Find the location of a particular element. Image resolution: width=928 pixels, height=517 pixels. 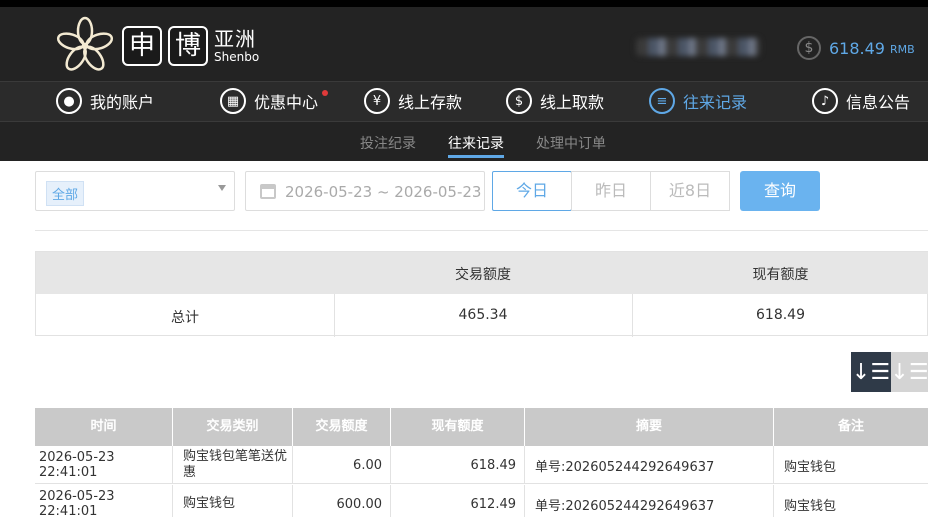

last-8-days-button: 近8日 is located at coordinates (690, 191).